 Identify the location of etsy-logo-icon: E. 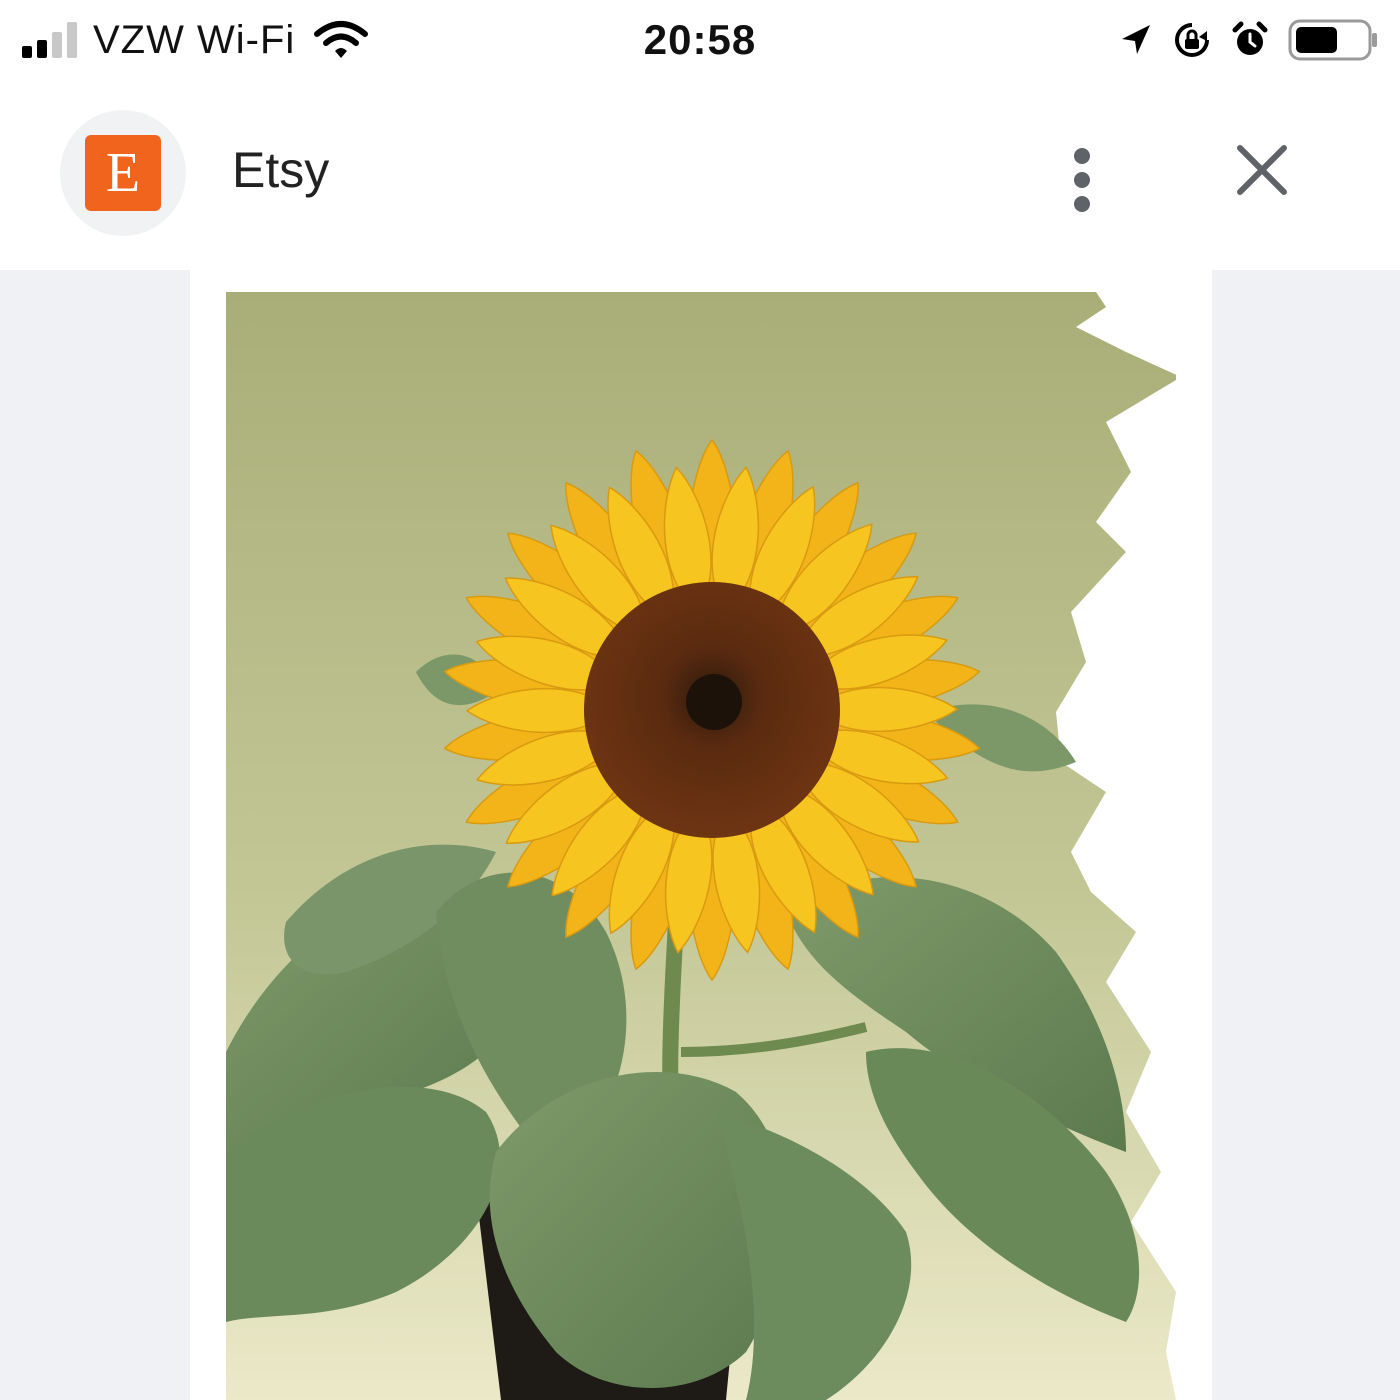
(123, 173).